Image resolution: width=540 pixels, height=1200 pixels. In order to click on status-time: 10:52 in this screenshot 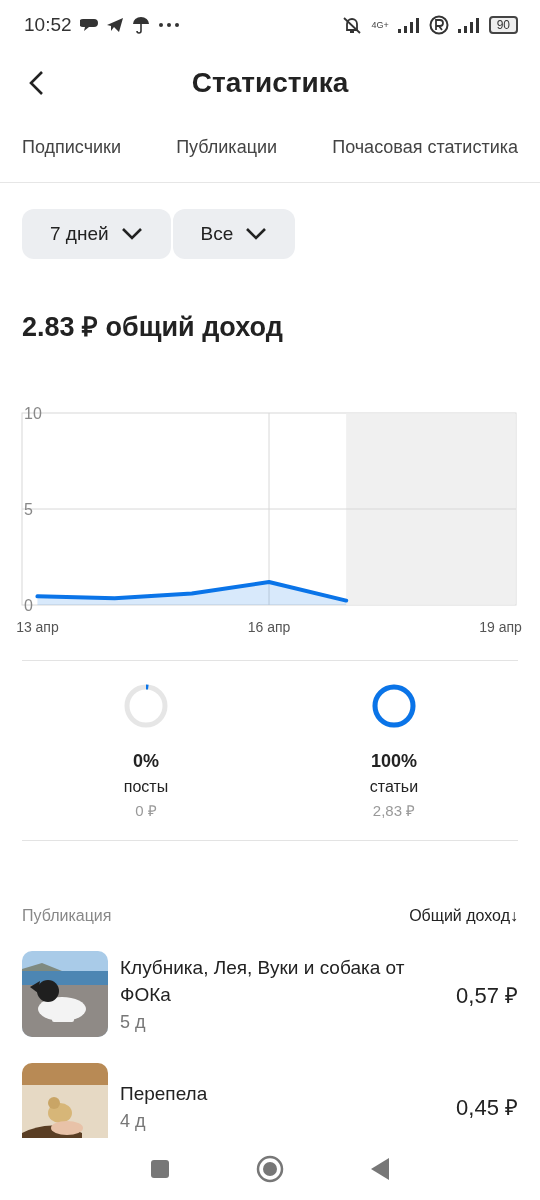, I will do `click(48, 25)`.